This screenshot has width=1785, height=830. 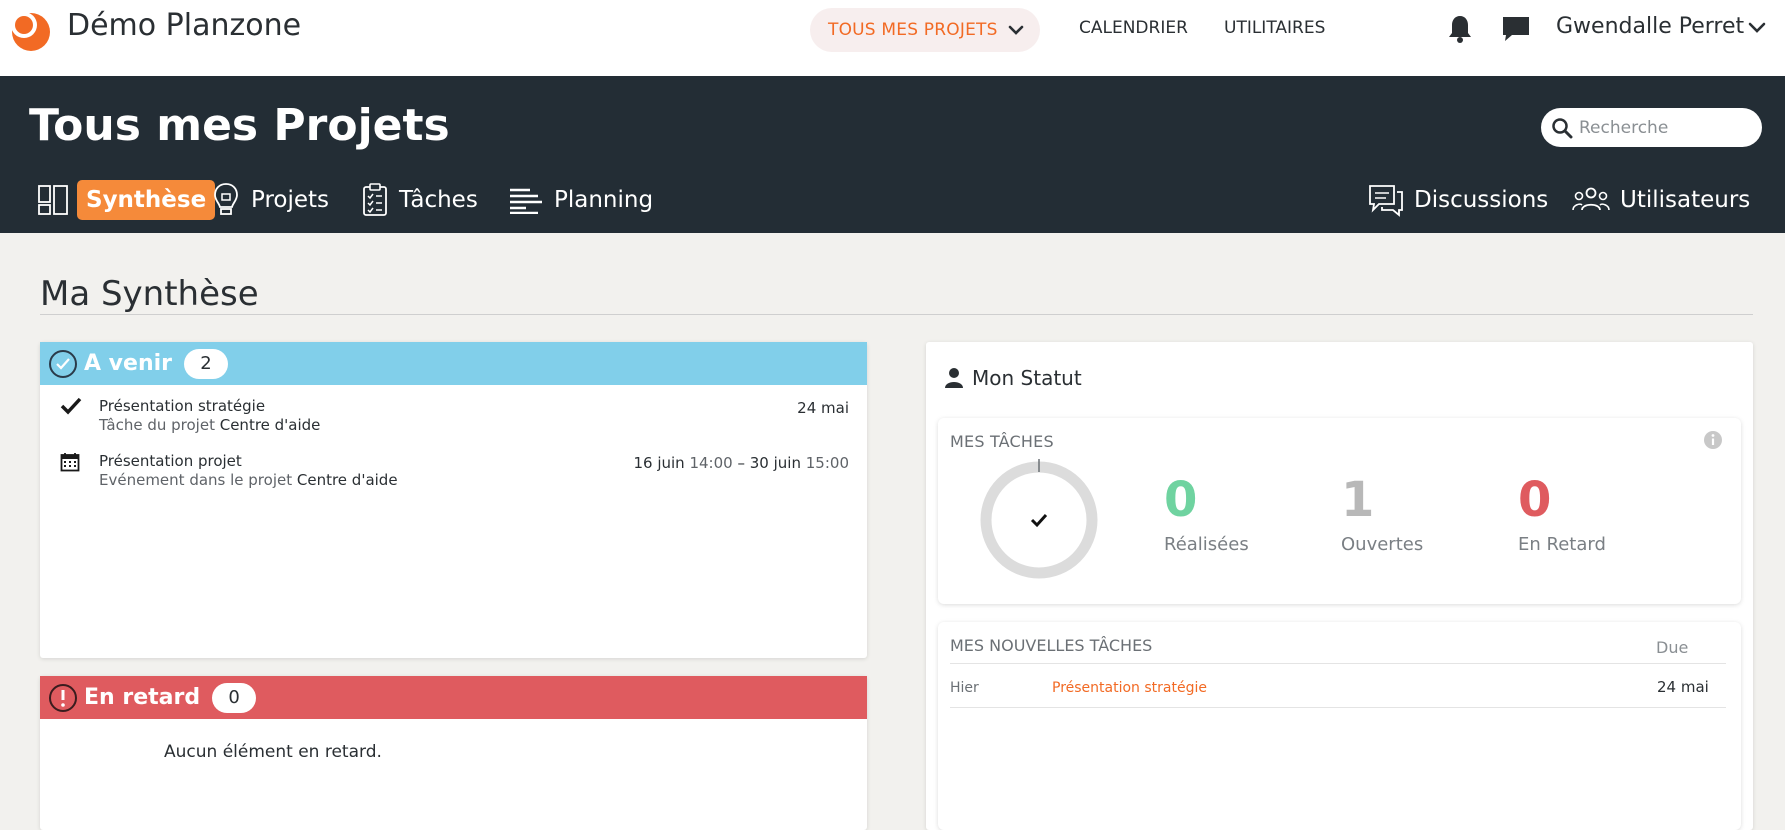 What do you see at coordinates (1411, 515) in the screenshot?
I see `stat-open: 1 Ouvertes` at bounding box center [1411, 515].